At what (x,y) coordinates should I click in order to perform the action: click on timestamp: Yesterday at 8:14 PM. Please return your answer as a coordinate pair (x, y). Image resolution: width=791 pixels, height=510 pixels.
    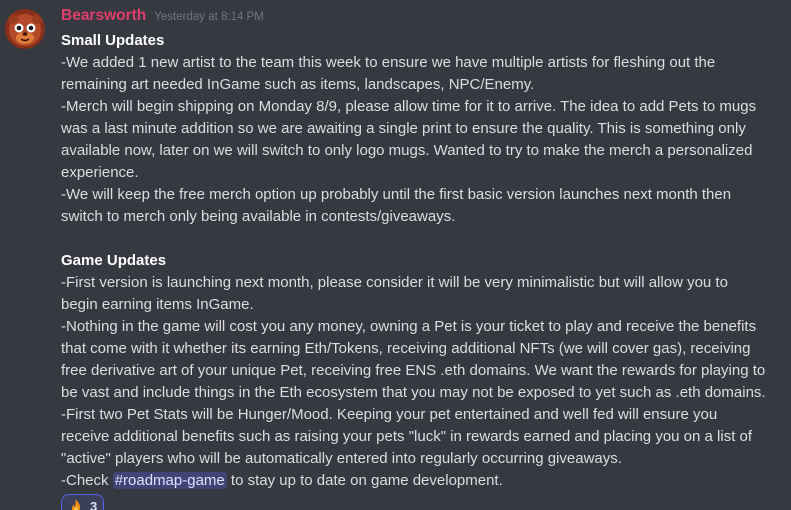
    Looking at the image, I should click on (209, 17).